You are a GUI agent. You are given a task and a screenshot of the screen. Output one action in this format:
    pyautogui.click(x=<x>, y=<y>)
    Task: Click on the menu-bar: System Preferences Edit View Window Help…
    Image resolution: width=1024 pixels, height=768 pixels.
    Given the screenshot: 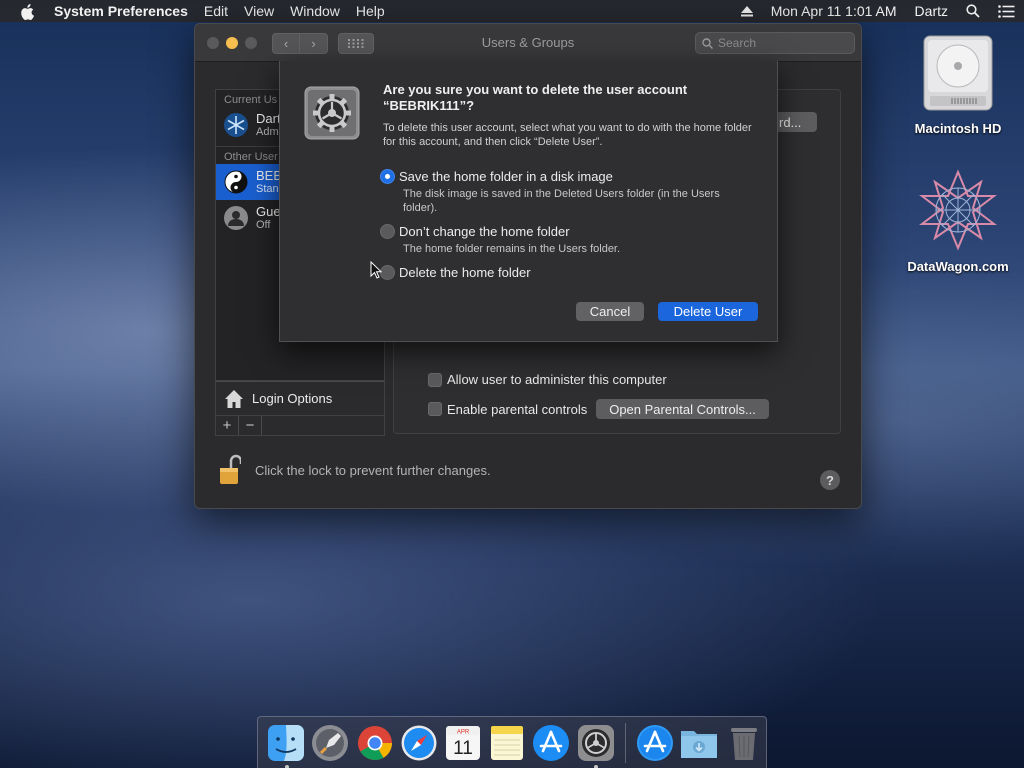 What is the action you would take?
    pyautogui.click(x=512, y=11)
    